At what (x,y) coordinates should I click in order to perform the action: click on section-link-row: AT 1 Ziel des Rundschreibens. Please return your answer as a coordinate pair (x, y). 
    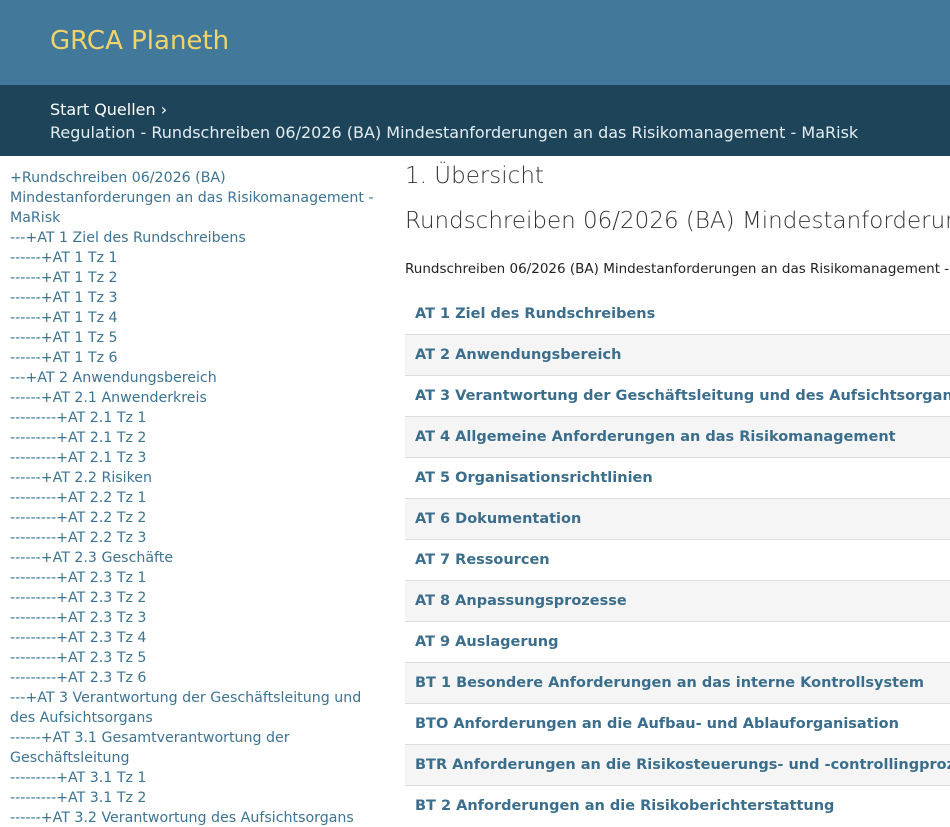
    Looking at the image, I should click on (677, 313).